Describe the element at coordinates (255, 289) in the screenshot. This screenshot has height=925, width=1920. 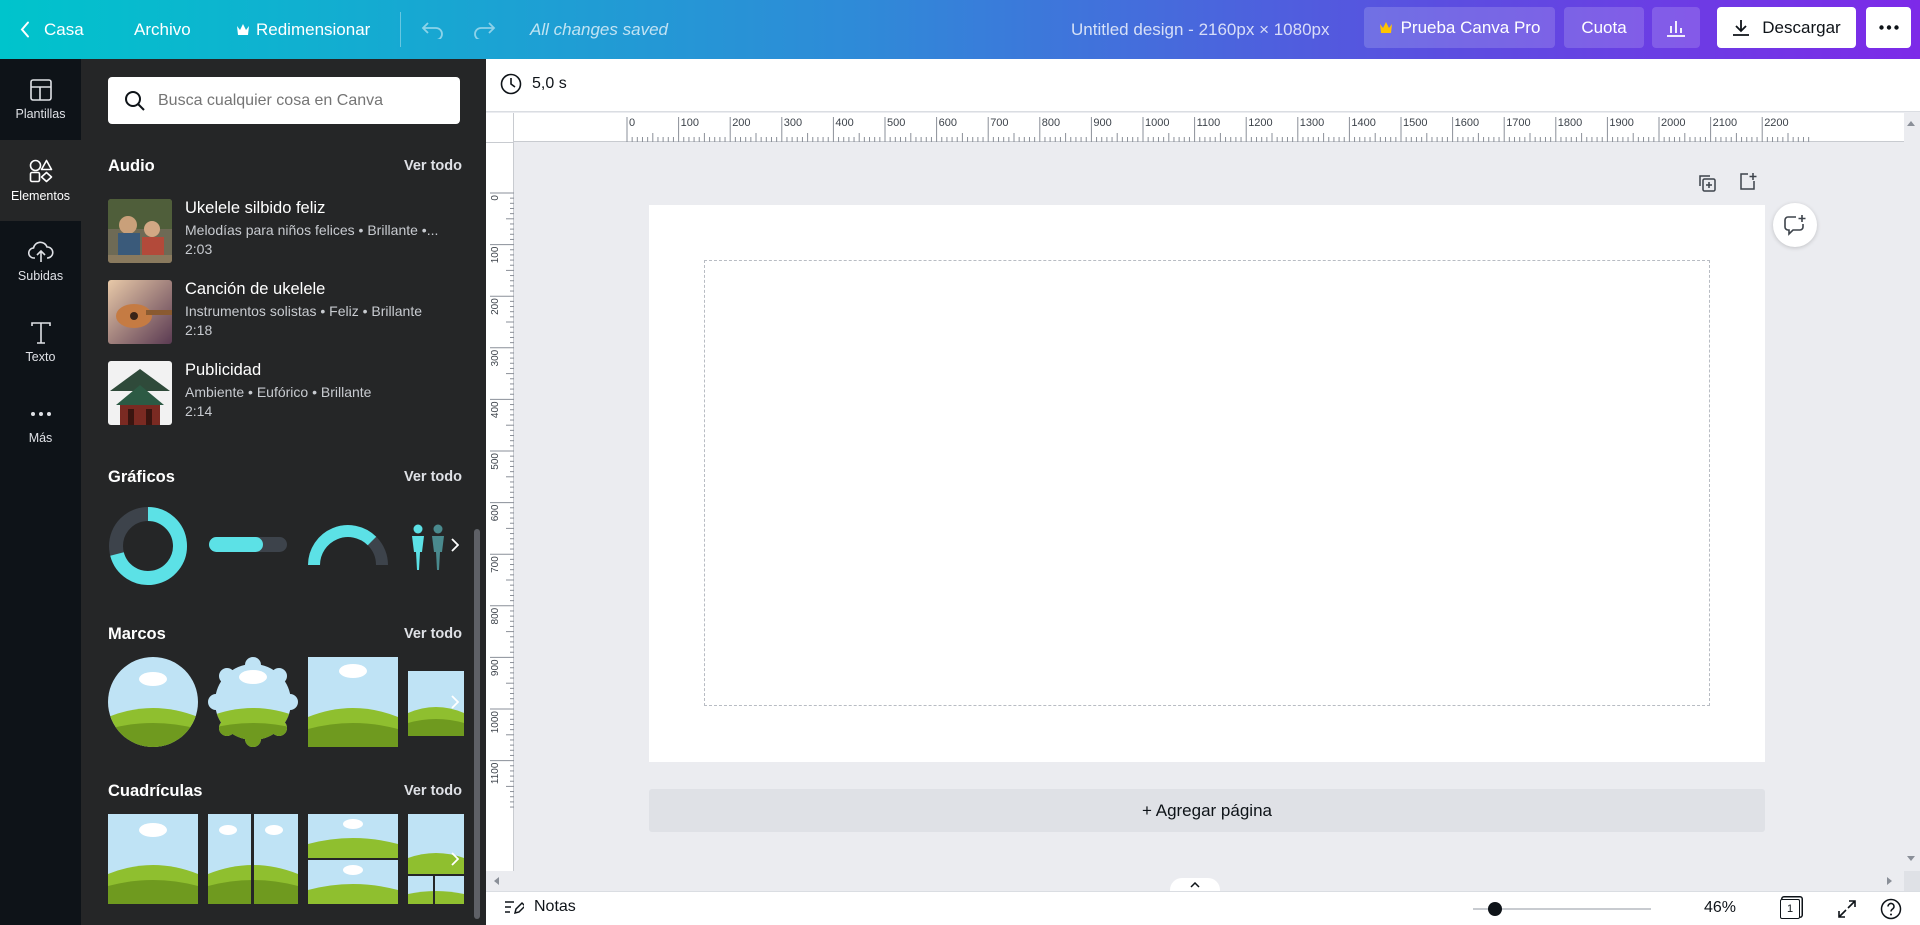
I see `track-title: Canción de ukelele` at that location.